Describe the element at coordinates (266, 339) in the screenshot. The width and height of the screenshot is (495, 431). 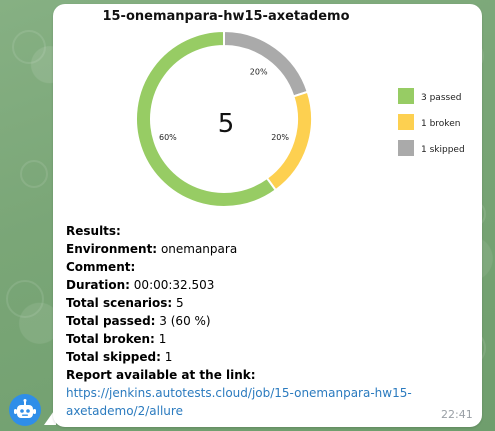
I see `total-broken-row: Total broken: 1` at that location.